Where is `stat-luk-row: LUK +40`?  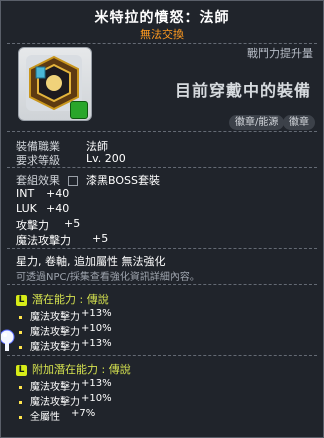
stat-luk-row: LUK +40 is located at coordinates (42, 208).